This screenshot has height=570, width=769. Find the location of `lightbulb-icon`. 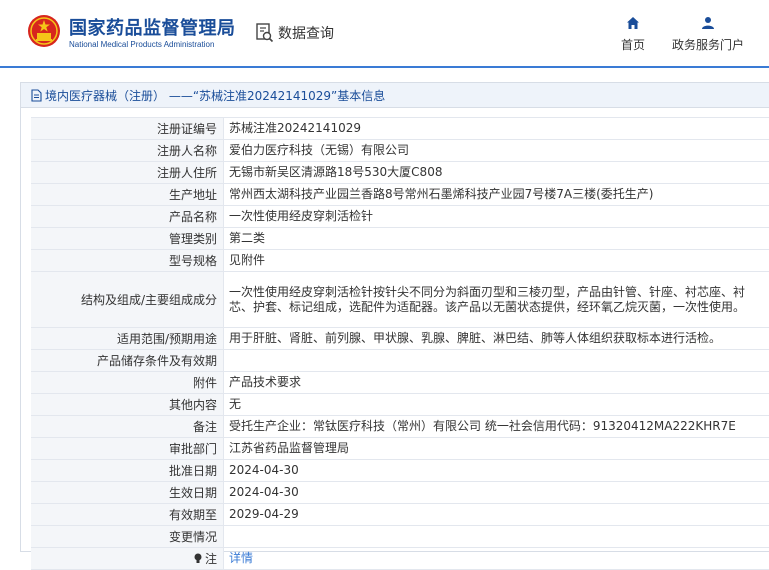

lightbulb-icon is located at coordinates (198, 558).